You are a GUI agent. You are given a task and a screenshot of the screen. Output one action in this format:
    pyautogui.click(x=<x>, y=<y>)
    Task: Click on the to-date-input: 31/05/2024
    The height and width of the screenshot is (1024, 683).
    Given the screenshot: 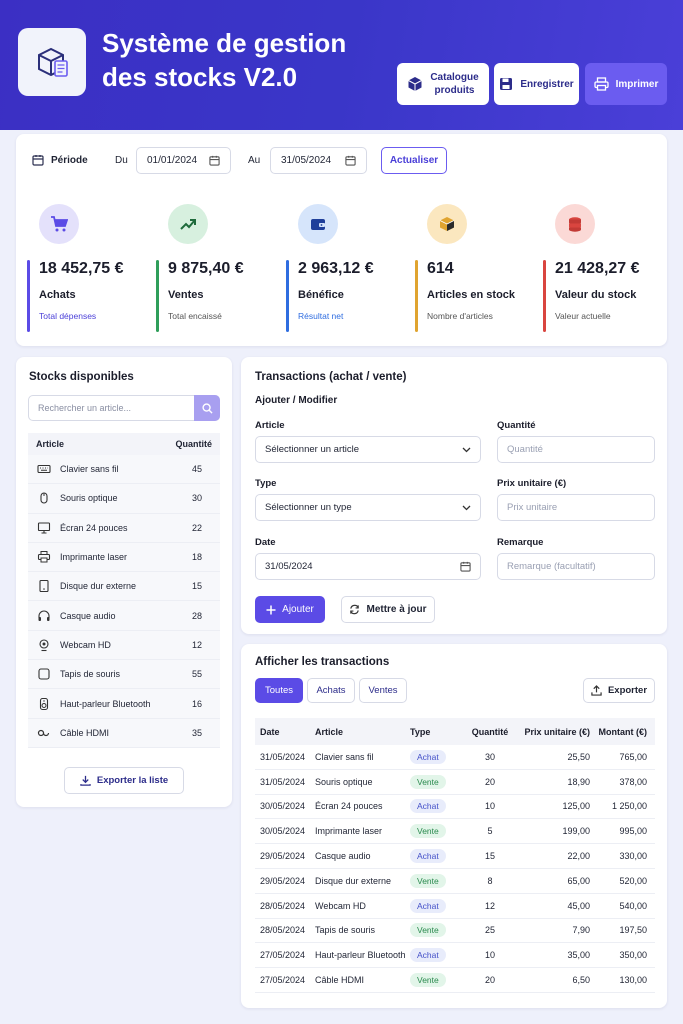 What is the action you would take?
    pyautogui.click(x=318, y=160)
    